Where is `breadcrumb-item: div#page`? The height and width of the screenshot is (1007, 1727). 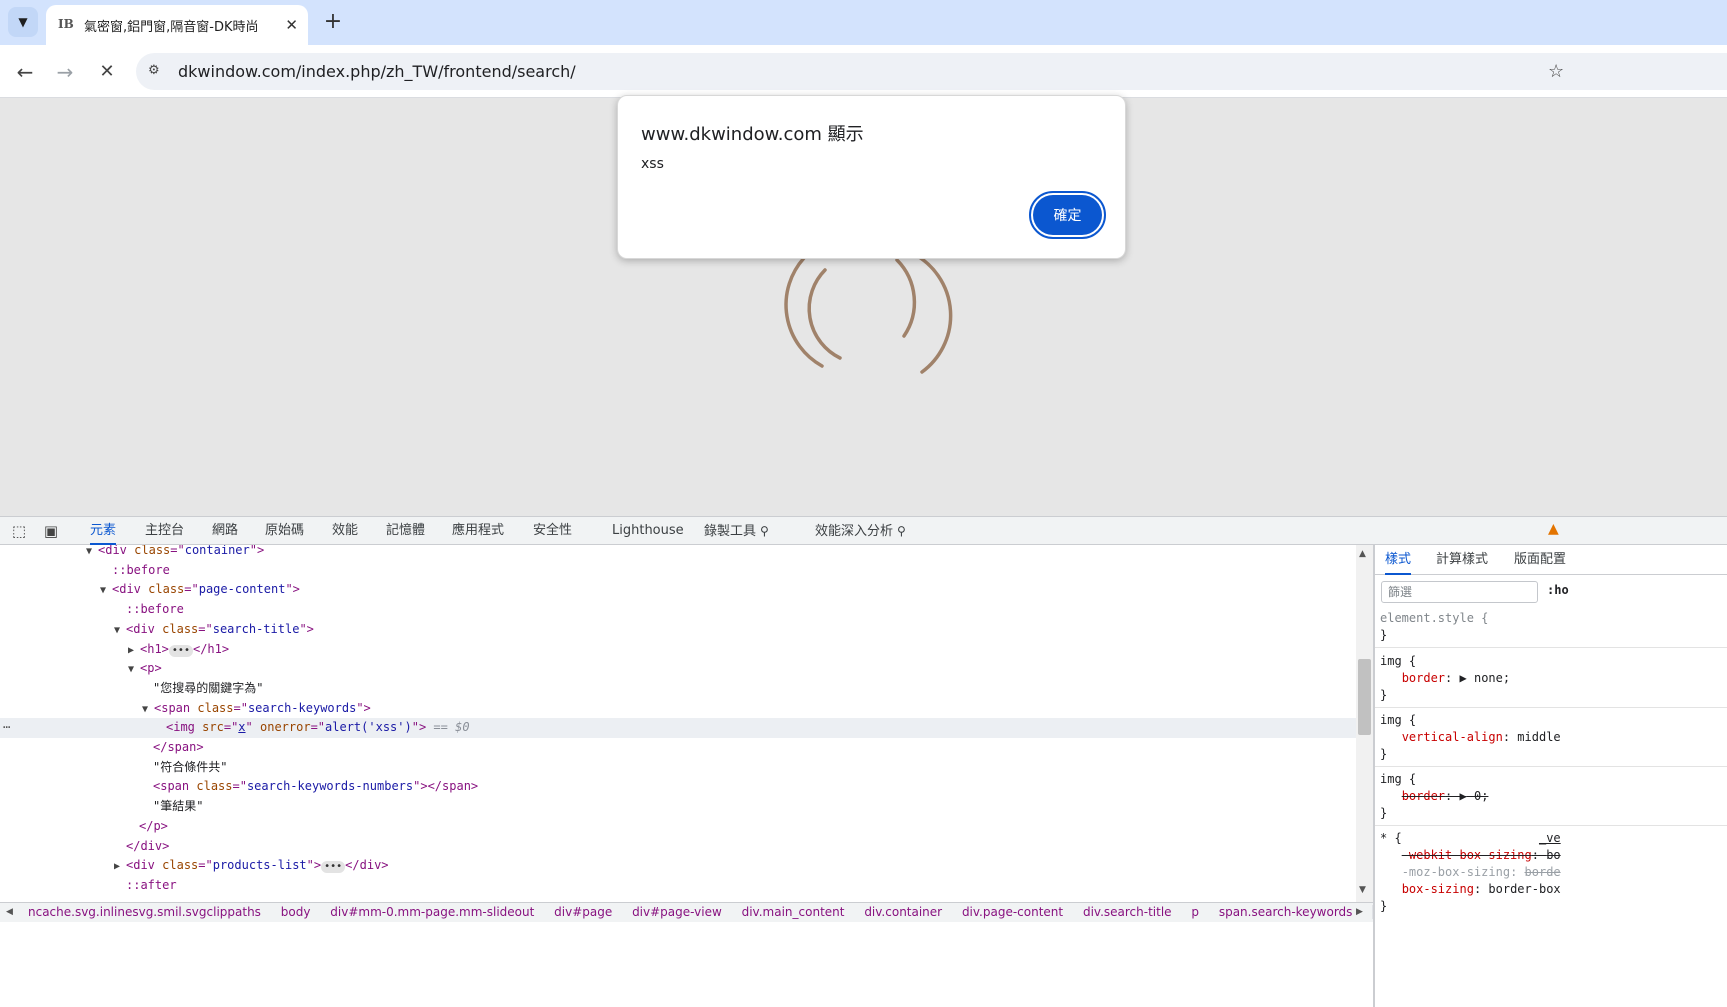
breadcrumb-item: div#page is located at coordinates (583, 912).